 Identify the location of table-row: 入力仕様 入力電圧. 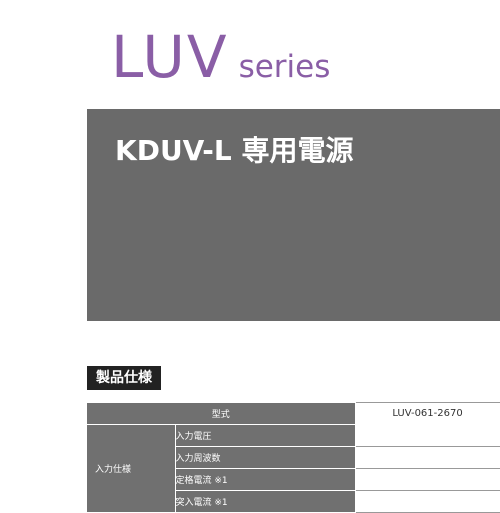
(293, 468).